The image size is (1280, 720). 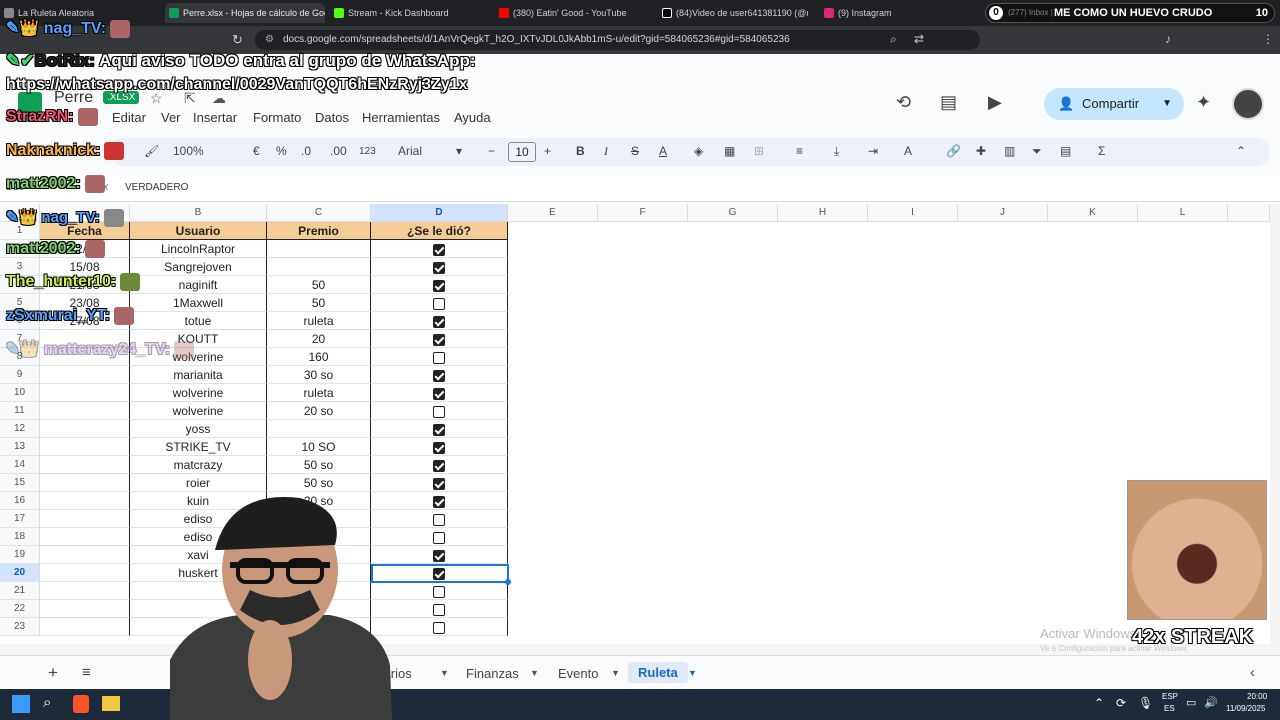 What do you see at coordinates (20, 501) in the screenshot?
I see `row-header: 16` at bounding box center [20, 501].